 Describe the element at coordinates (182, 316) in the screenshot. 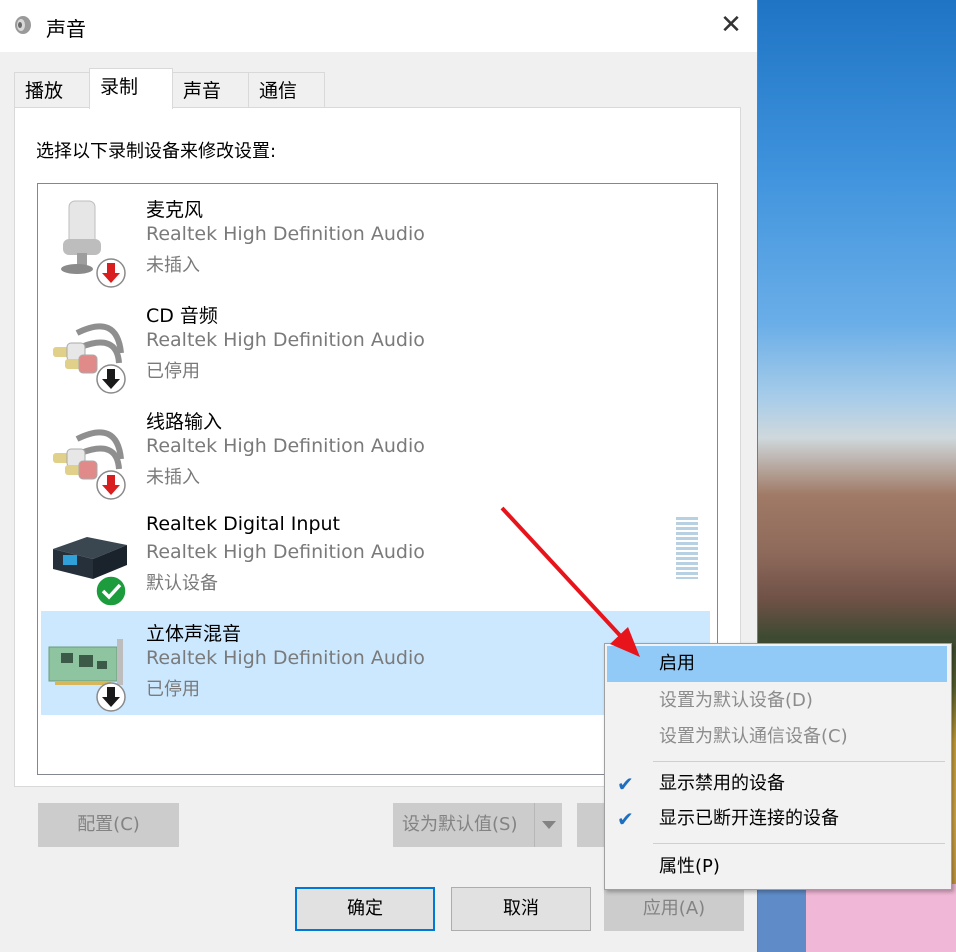

I see `device-name: CD 音频` at that location.